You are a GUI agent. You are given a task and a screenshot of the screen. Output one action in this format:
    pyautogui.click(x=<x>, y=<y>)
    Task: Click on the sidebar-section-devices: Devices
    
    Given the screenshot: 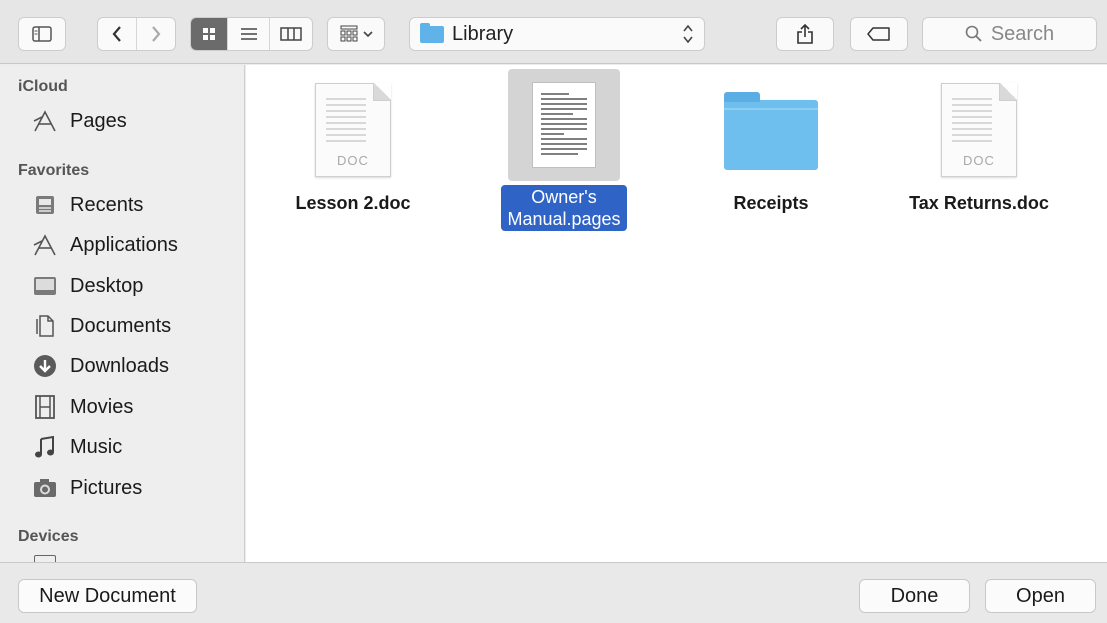 What is the action you would take?
    pyautogui.click(x=48, y=536)
    